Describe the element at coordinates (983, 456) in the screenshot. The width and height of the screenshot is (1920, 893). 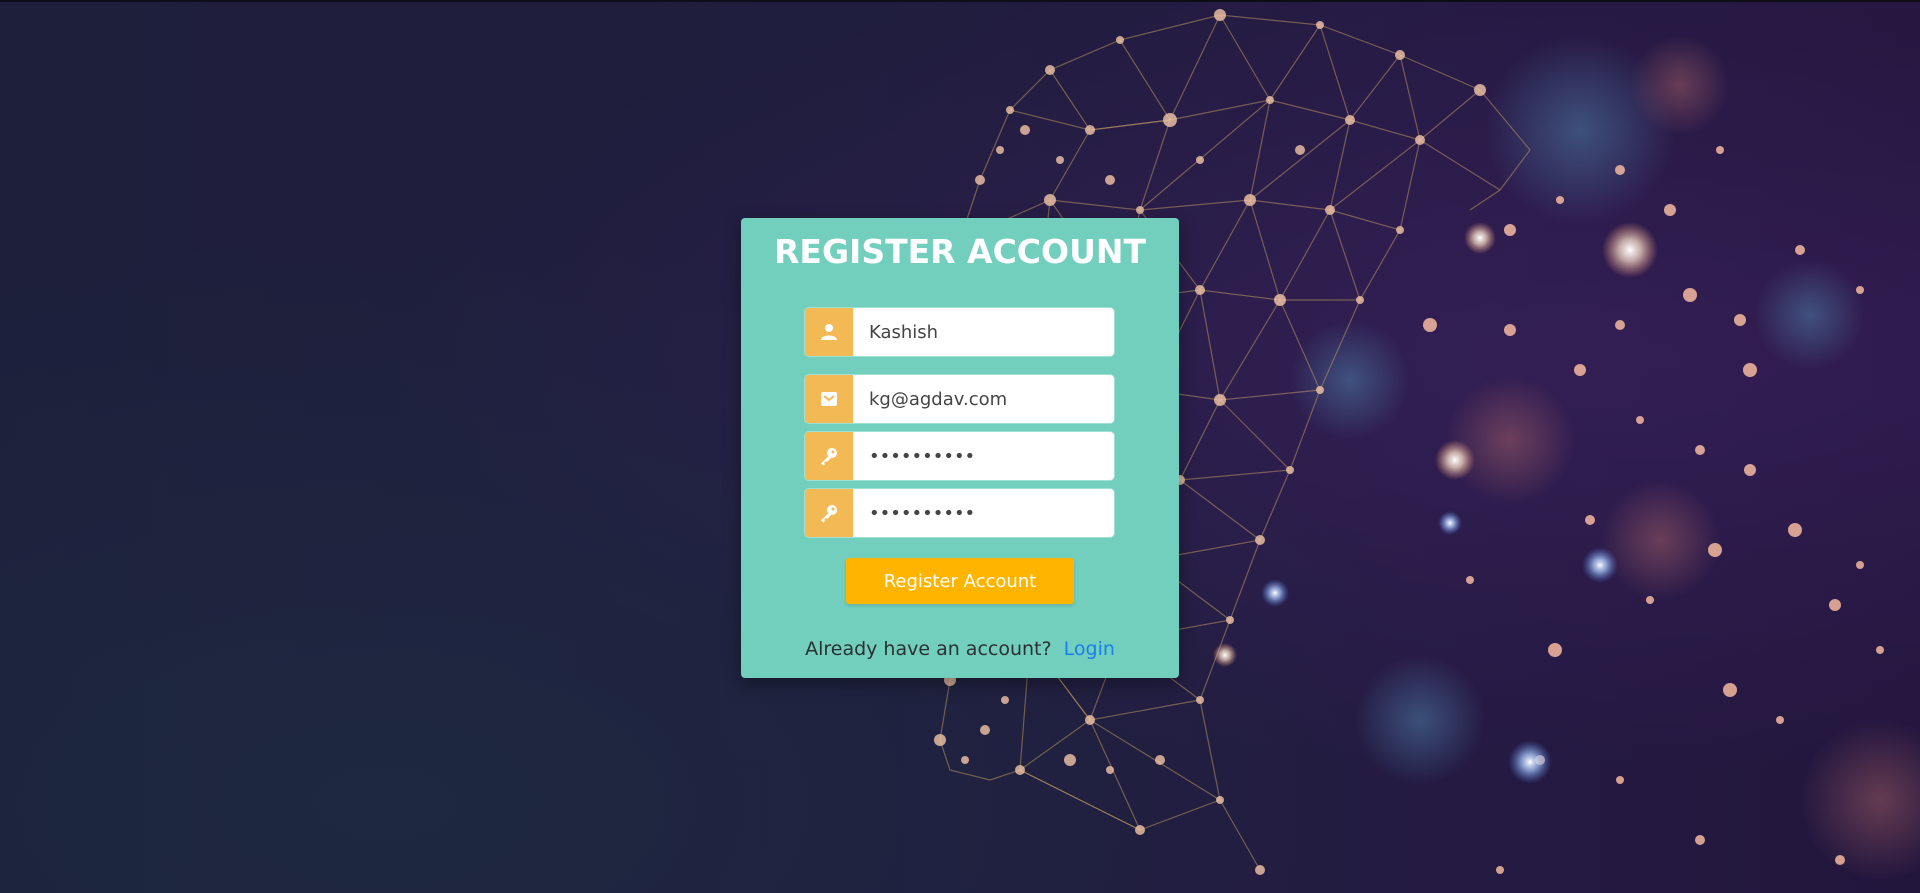
I see `password-input` at that location.